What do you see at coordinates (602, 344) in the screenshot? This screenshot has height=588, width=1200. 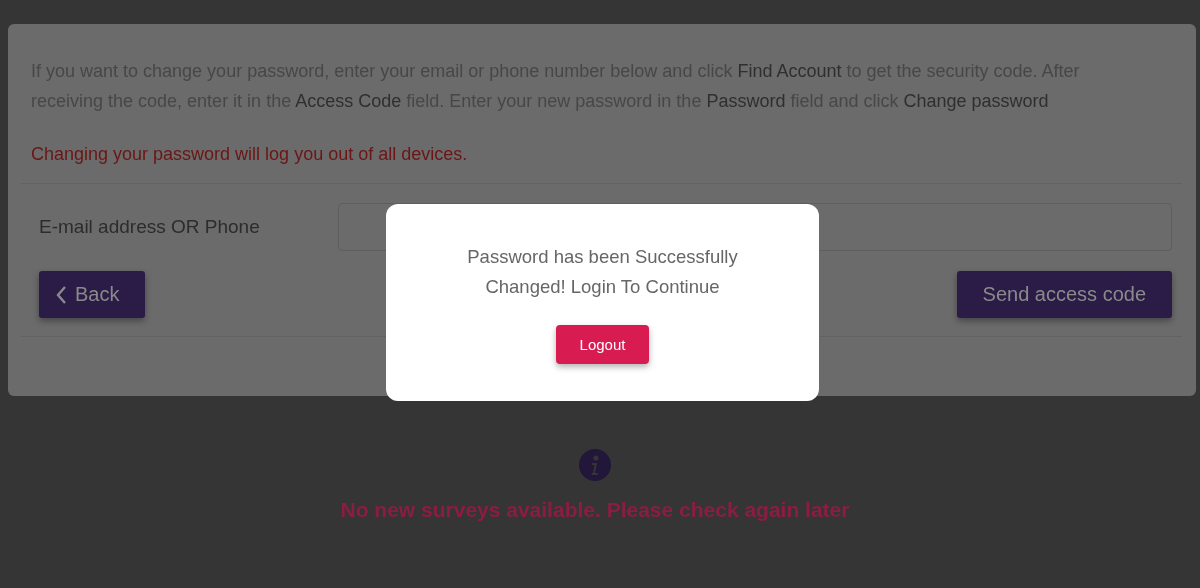 I see `logout-button: Logout` at bounding box center [602, 344].